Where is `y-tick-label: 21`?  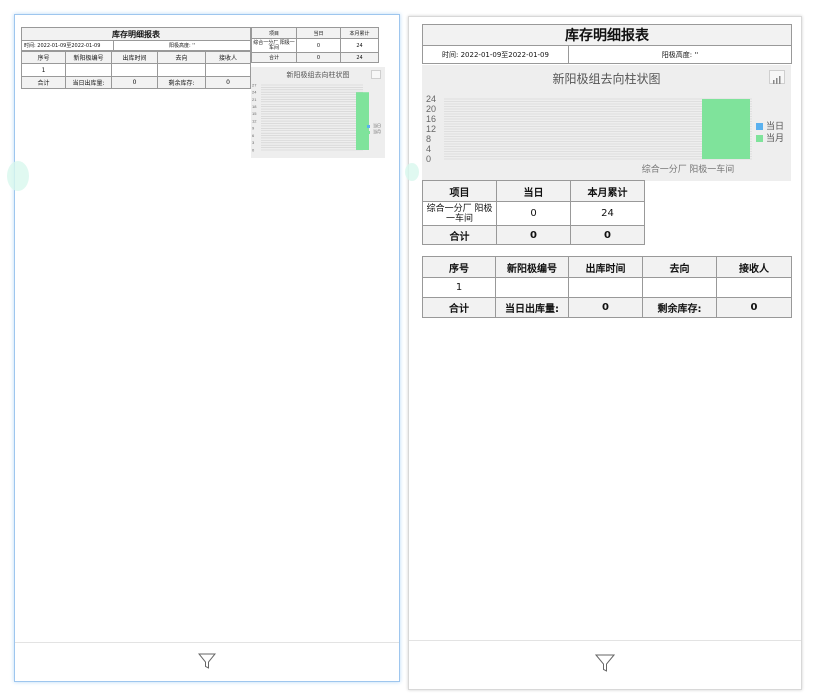 y-tick-label: 21 is located at coordinates (254, 99).